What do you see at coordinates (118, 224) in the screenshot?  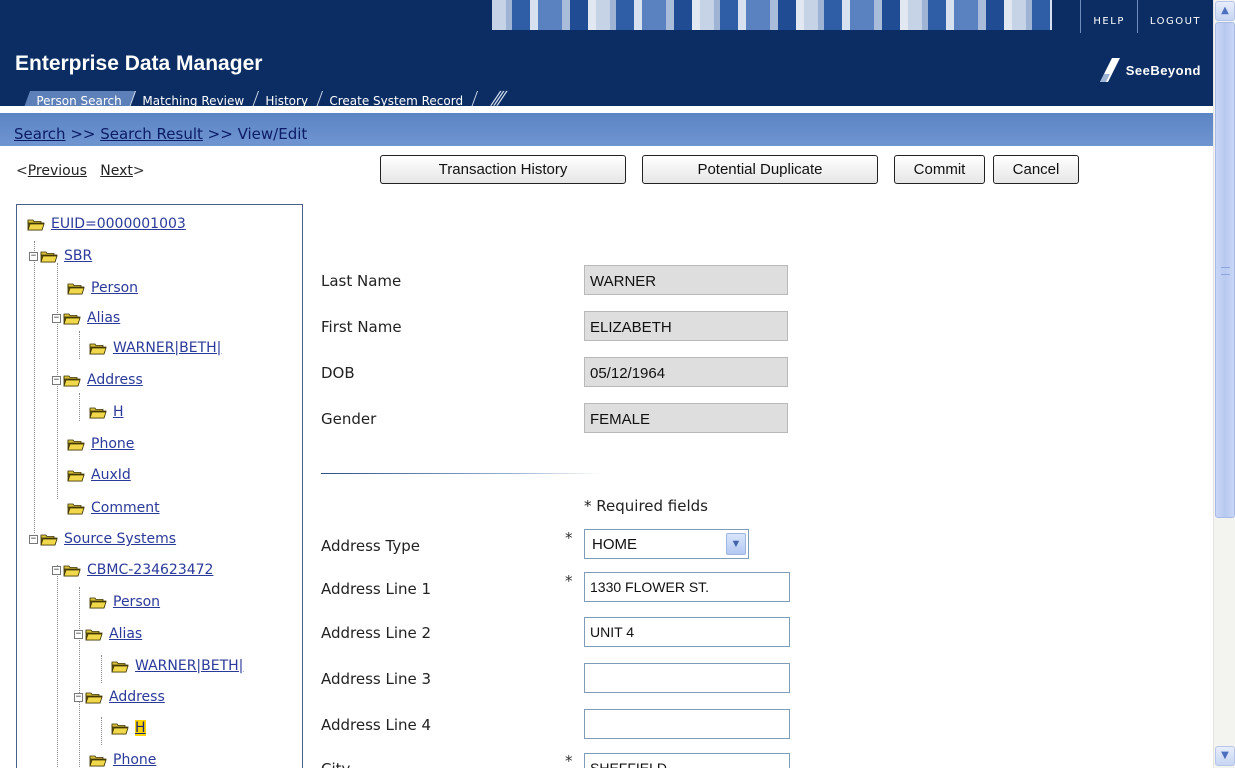 I see `tree-label: EUID=0000001003` at bounding box center [118, 224].